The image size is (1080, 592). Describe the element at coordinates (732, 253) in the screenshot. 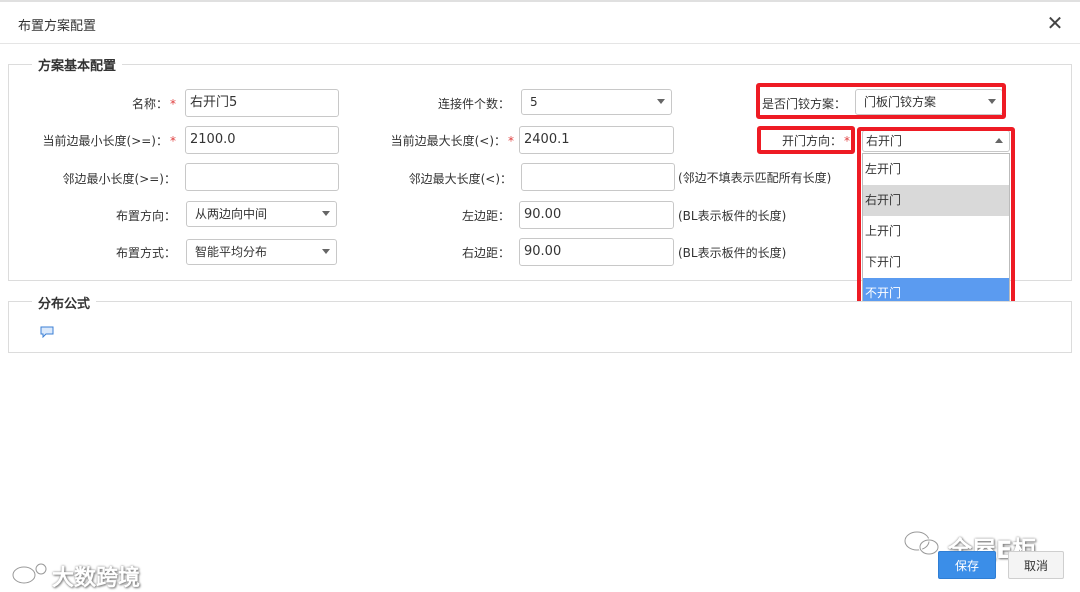

I see `right-margin-hint: (BL表示板件的长度)` at that location.